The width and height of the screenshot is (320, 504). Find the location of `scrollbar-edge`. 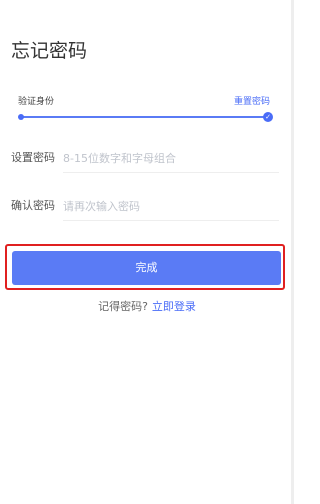

scrollbar-edge is located at coordinates (292, 252).